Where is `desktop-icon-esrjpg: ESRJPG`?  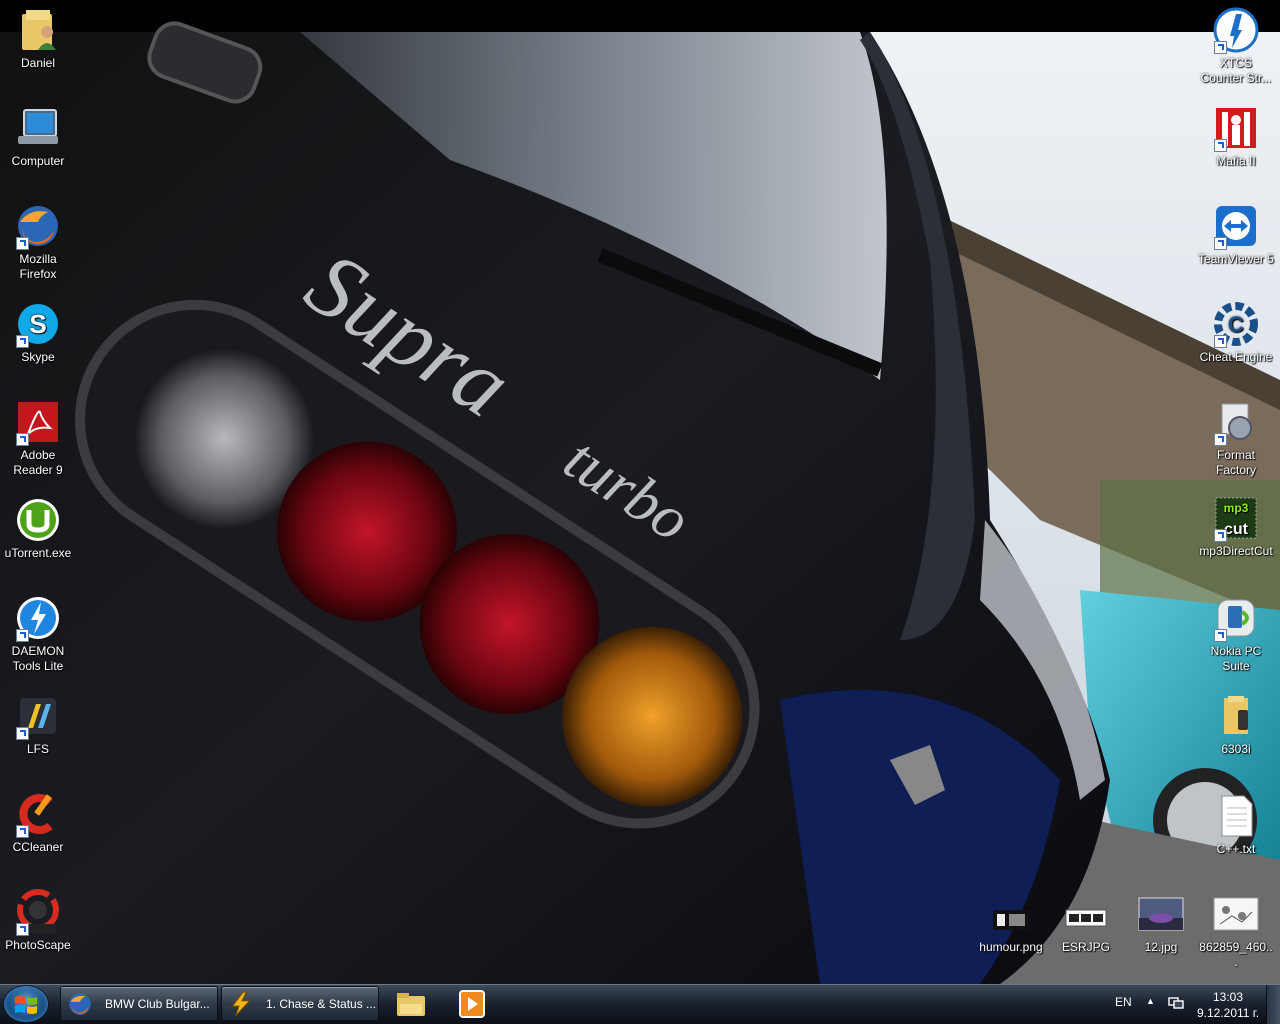 desktop-icon-esrjpg: ESRJPG is located at coordinates (1086, 922).